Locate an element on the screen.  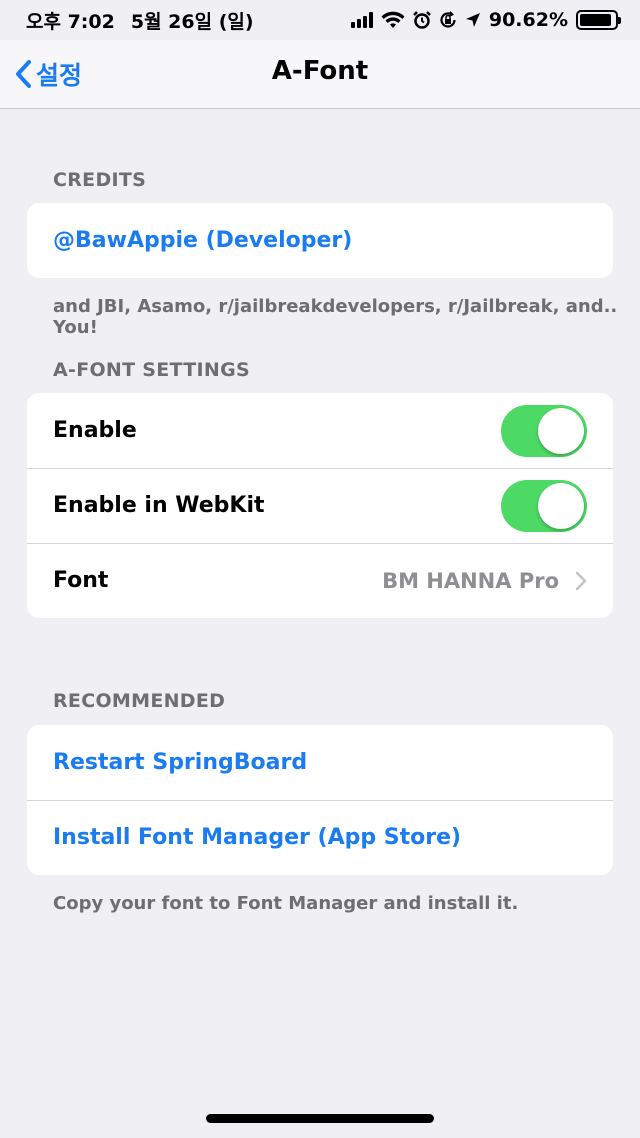
battery-percent: 90.62% is located at coordinates (528, 20).